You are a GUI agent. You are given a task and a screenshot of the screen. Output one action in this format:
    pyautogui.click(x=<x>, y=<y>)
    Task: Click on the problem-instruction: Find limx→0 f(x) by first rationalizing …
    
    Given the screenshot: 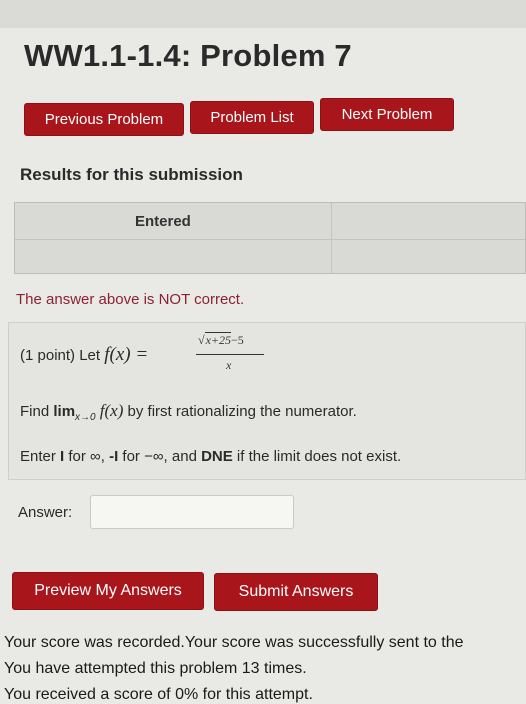 What is the action you would take?
    pyautogui.click(x=188, y=412)
    